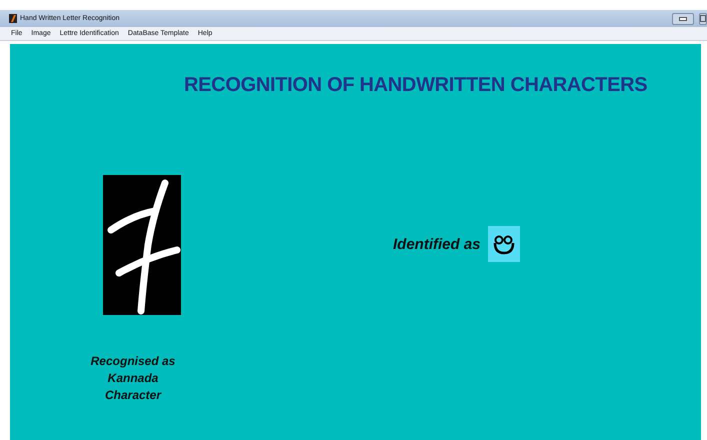 The height and width of the screenshot is (440, 707). What do you see at coordinates (416, 85) in the screenshot?
I see `heading: RECOGNITION OF HANDWRITTEN CHARACTERS` at bounding box center [416, 85].